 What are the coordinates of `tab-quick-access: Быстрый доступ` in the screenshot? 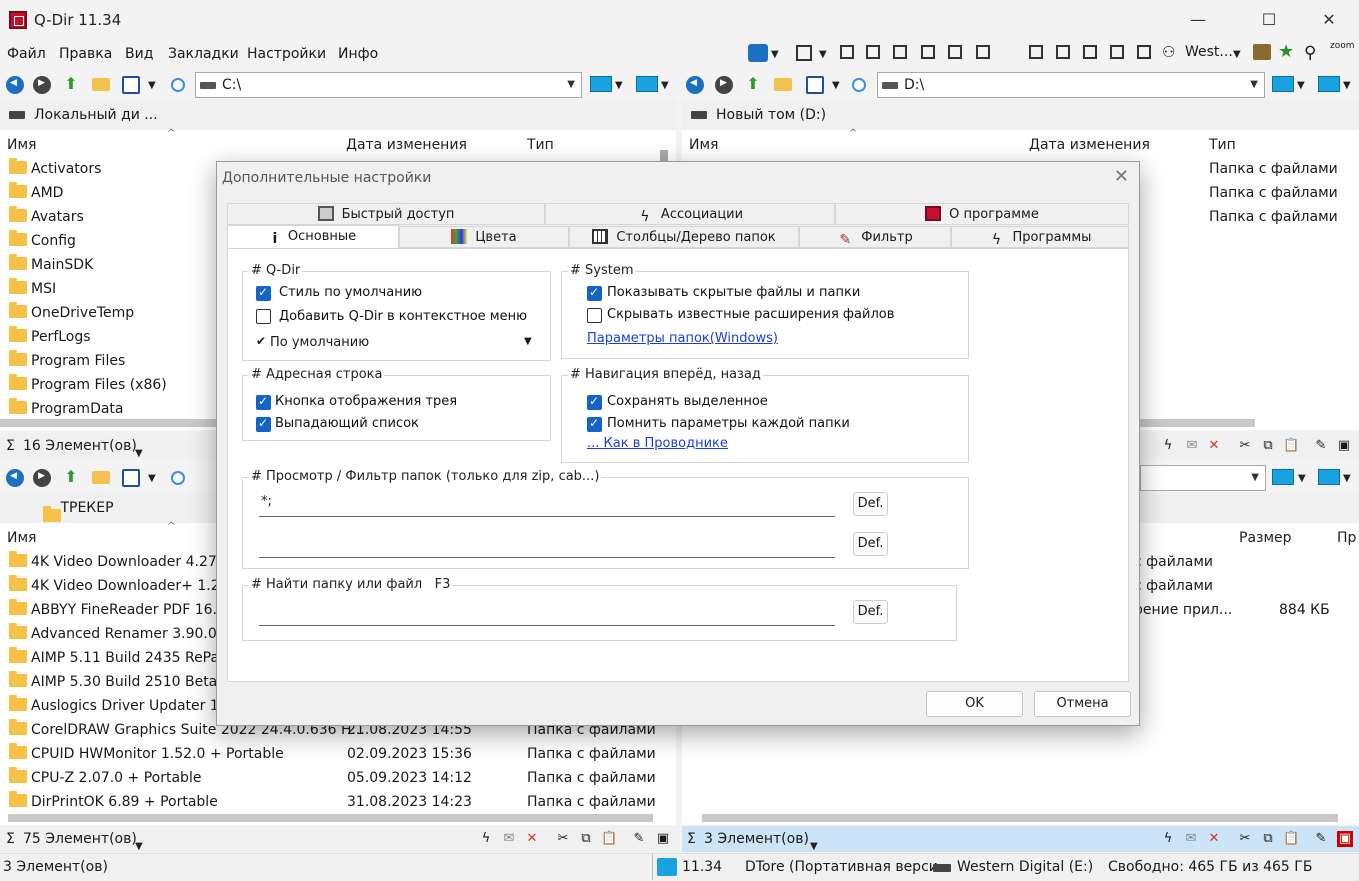 It's located at (386, 214).